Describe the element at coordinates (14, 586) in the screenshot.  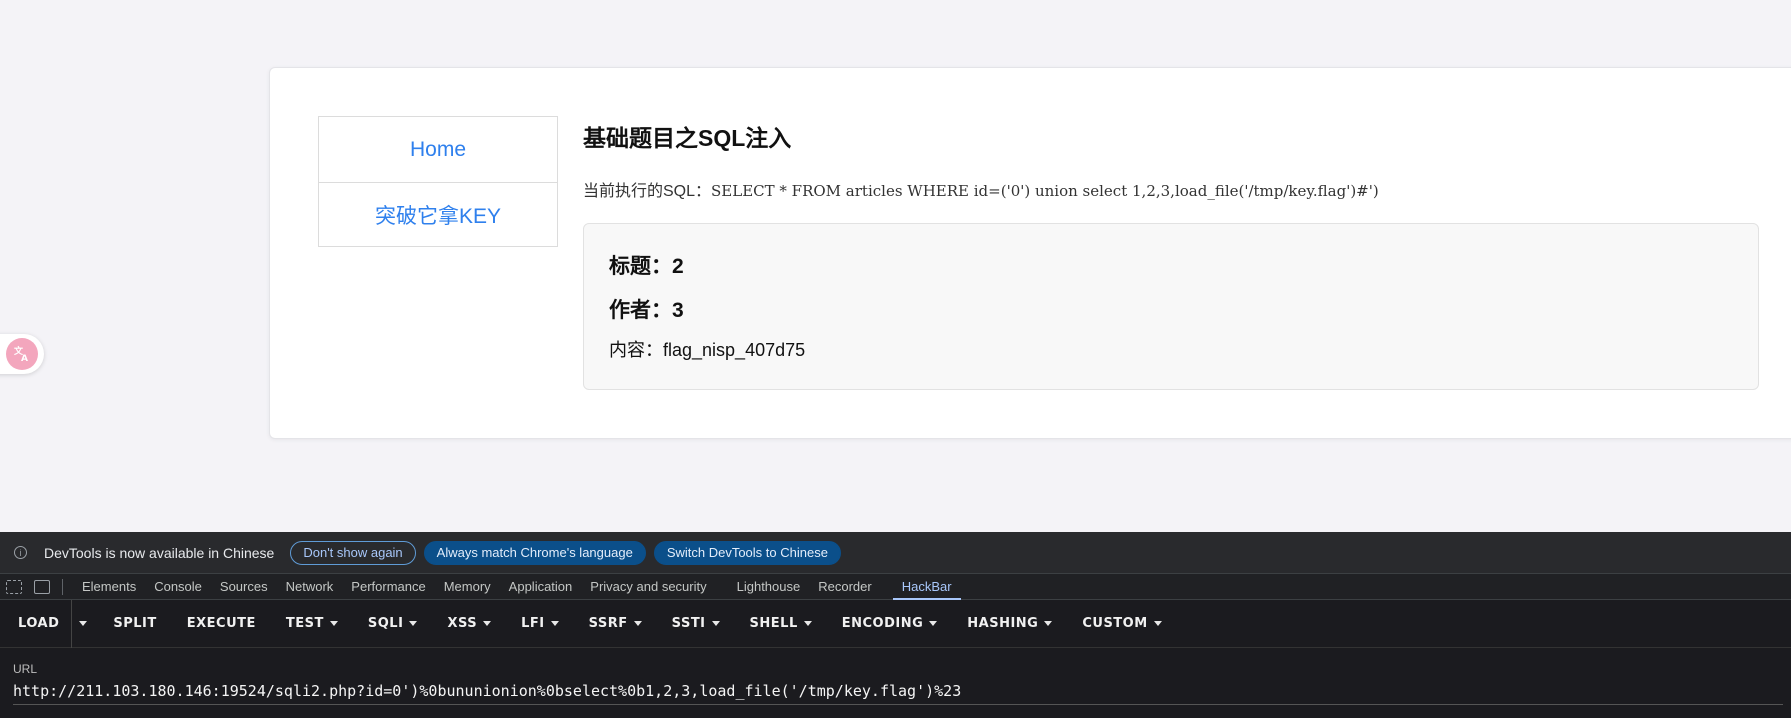
I see `inspect-element-icon` at that location.